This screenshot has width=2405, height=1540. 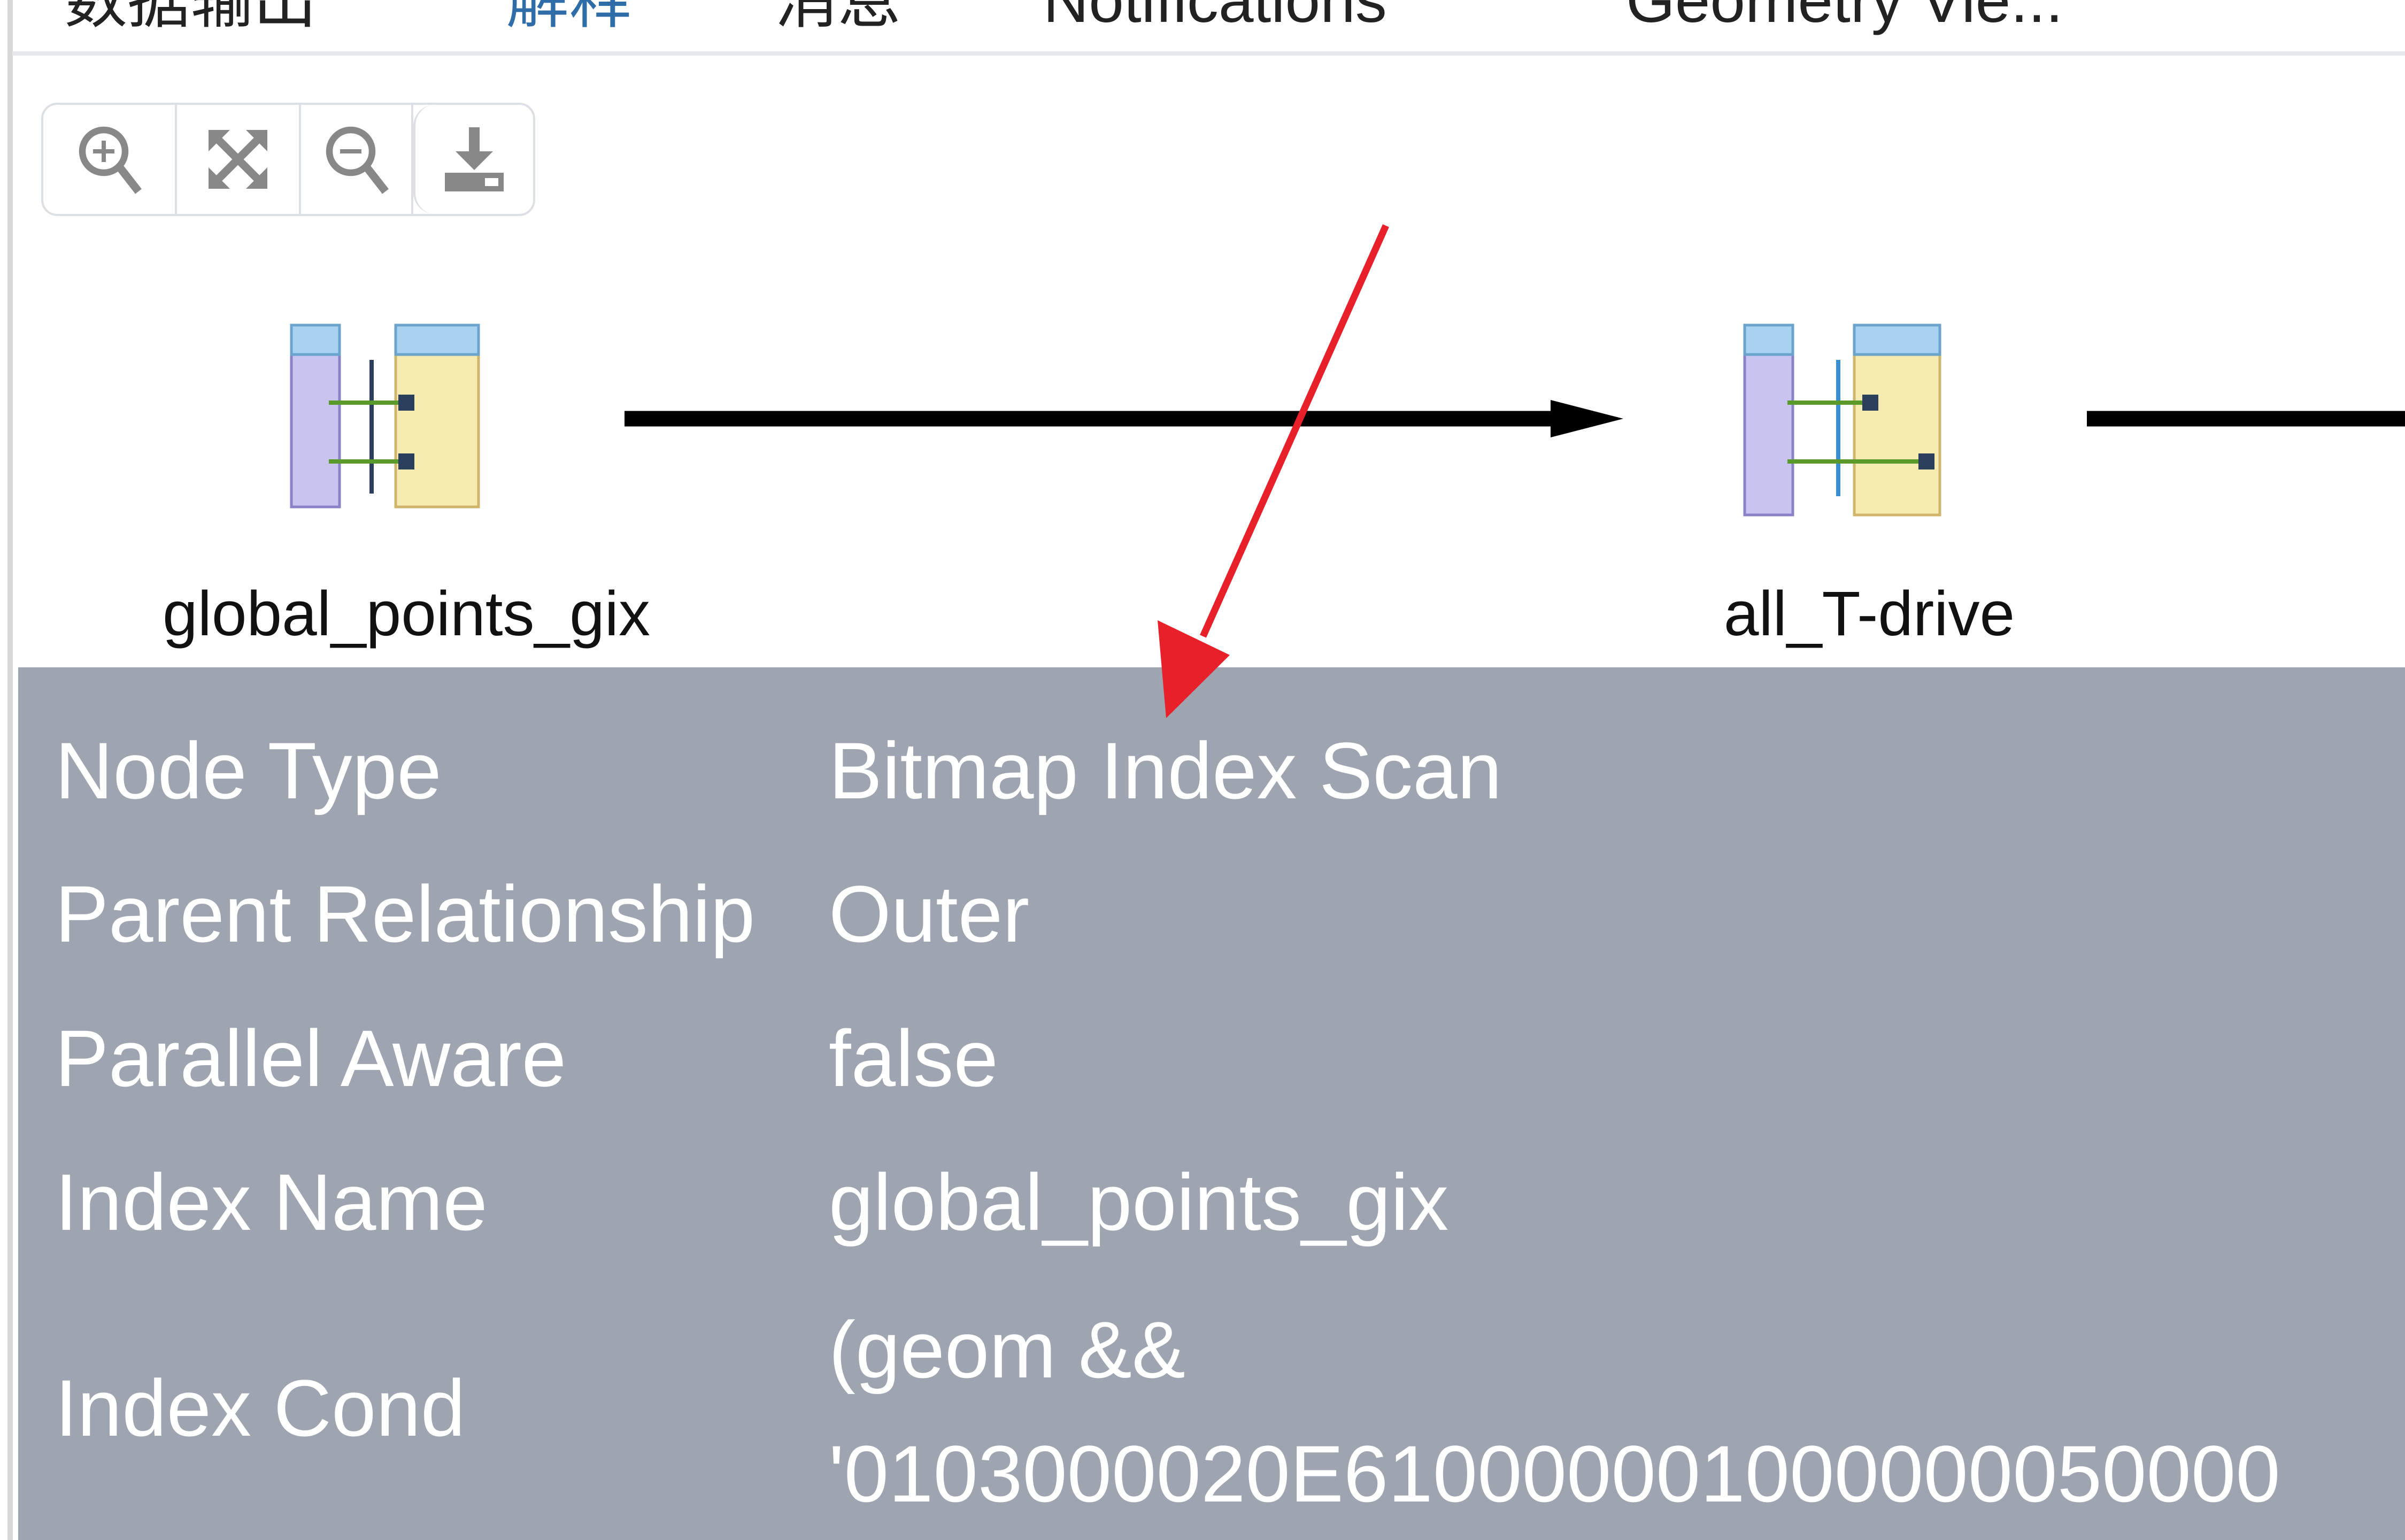 I want to click on detail-value: Outer, so click(x=929, y=914).